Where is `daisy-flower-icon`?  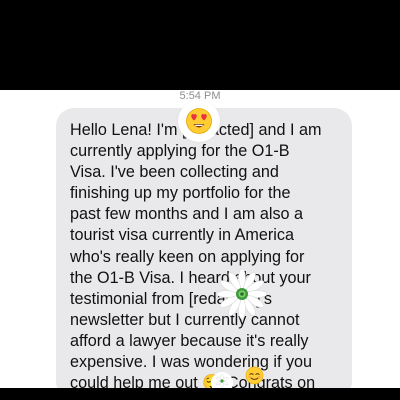 daisy-flower-icon is located at coordinates (242, 294).